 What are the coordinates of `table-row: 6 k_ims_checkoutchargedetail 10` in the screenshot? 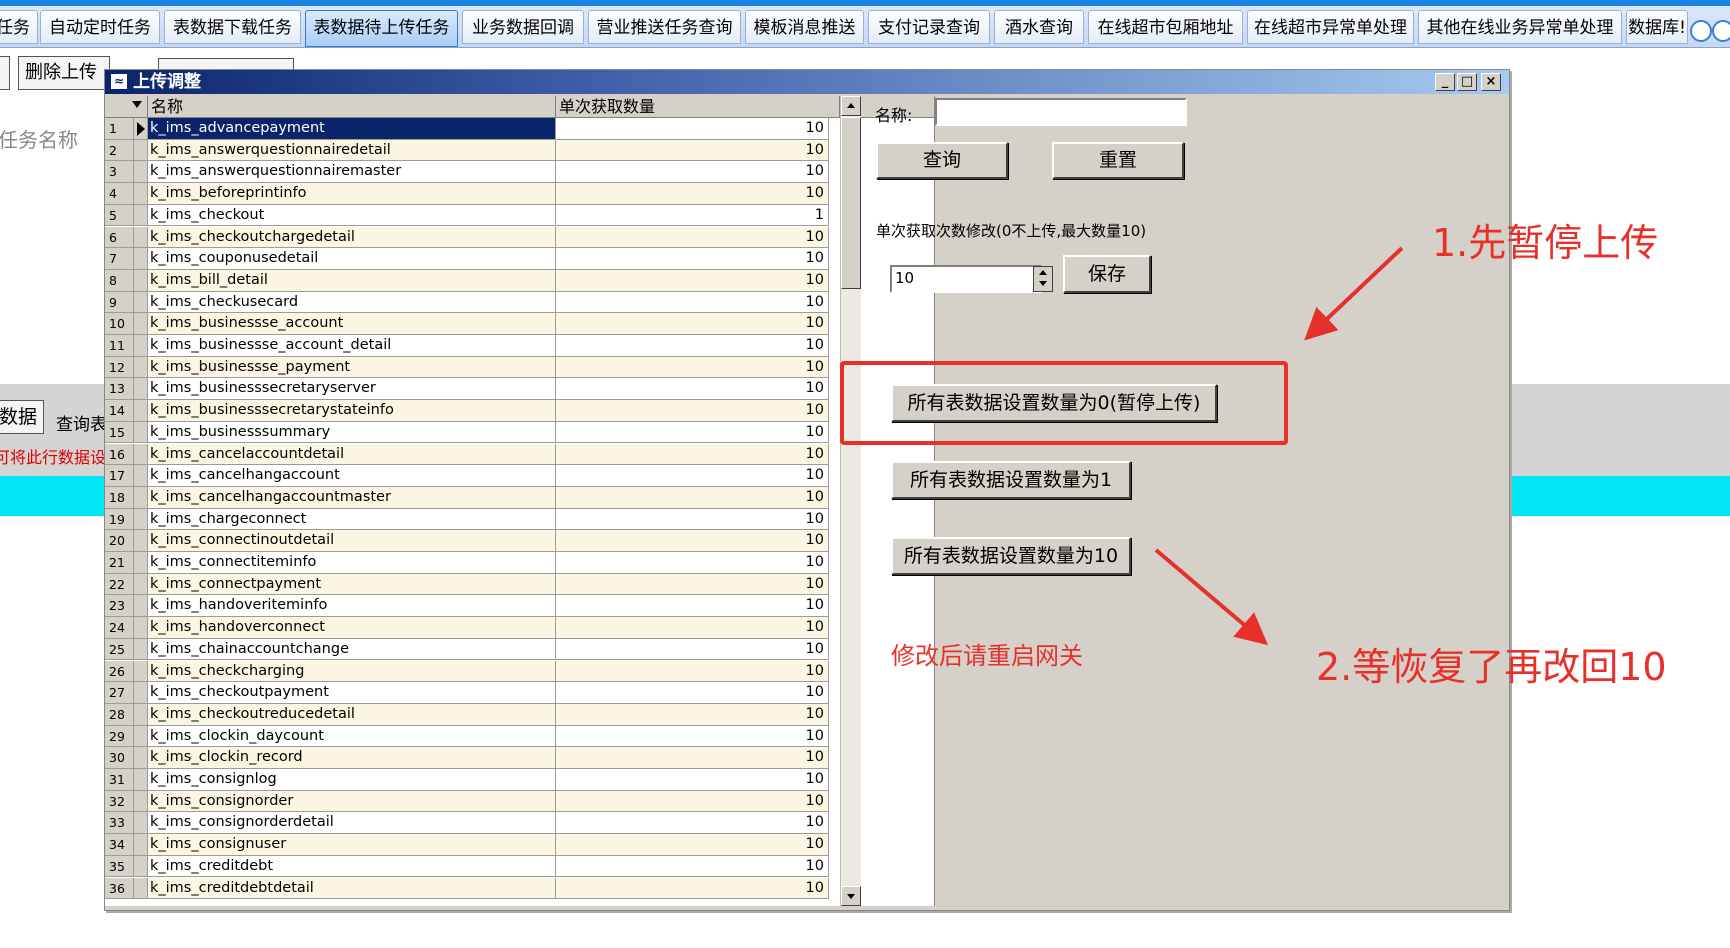 It's located at (519, 237).